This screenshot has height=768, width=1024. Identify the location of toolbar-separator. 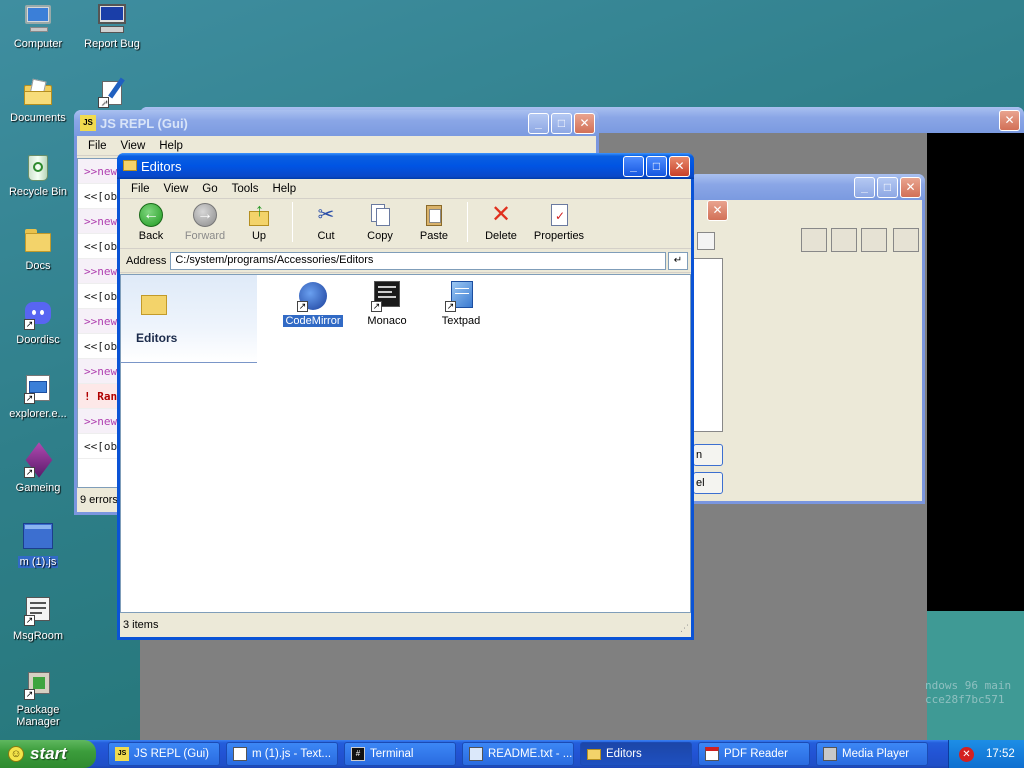
(292, 222).